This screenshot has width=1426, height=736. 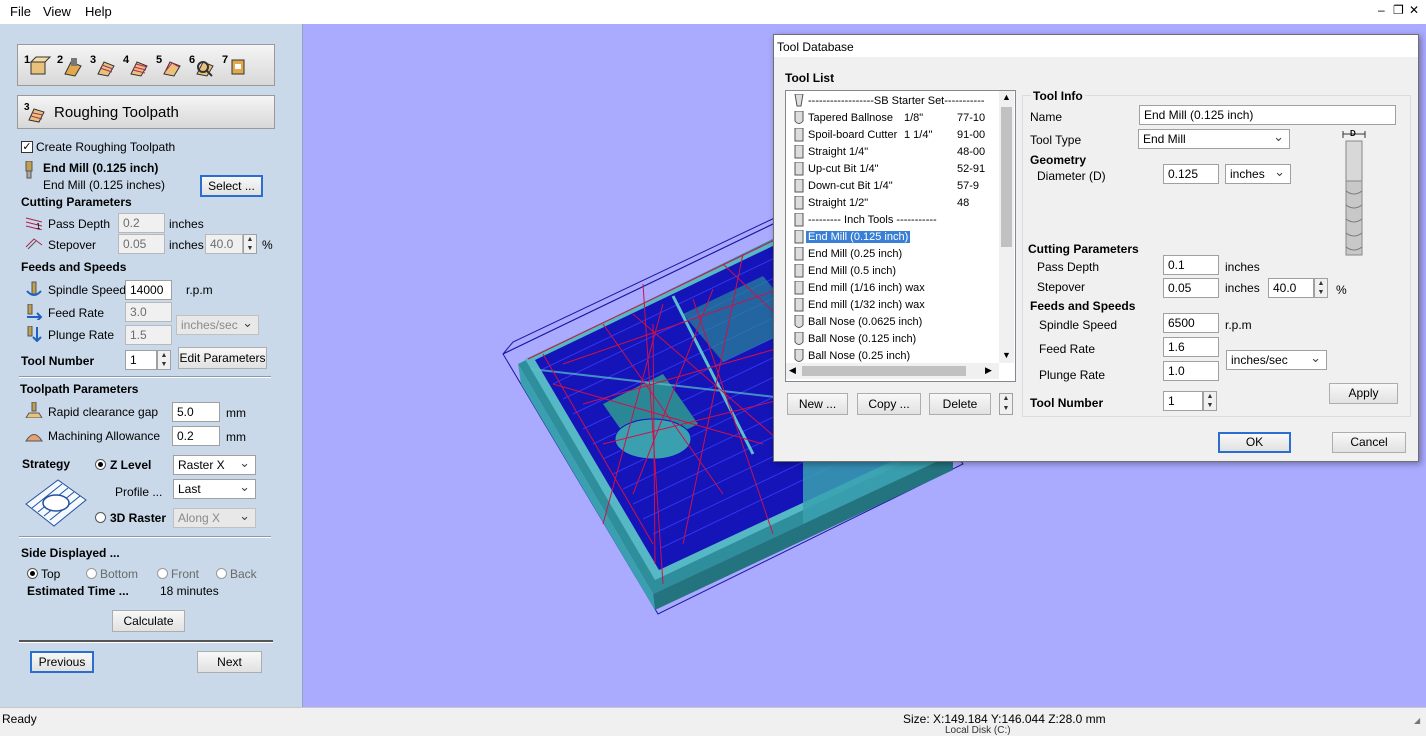 I want to click on list-item: End Mill (0.25 inch), so click(x=895, y=254).